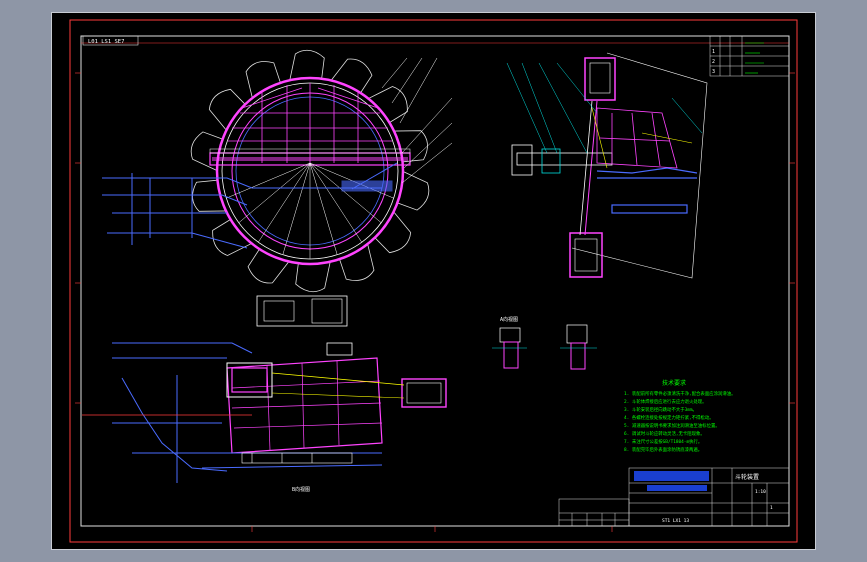 This screenshot has height=562, width=867. What do you see at coordinates (713, 52) in the screenshot?
I see `parts-row-1: 1` at bounding box center [713, 52].